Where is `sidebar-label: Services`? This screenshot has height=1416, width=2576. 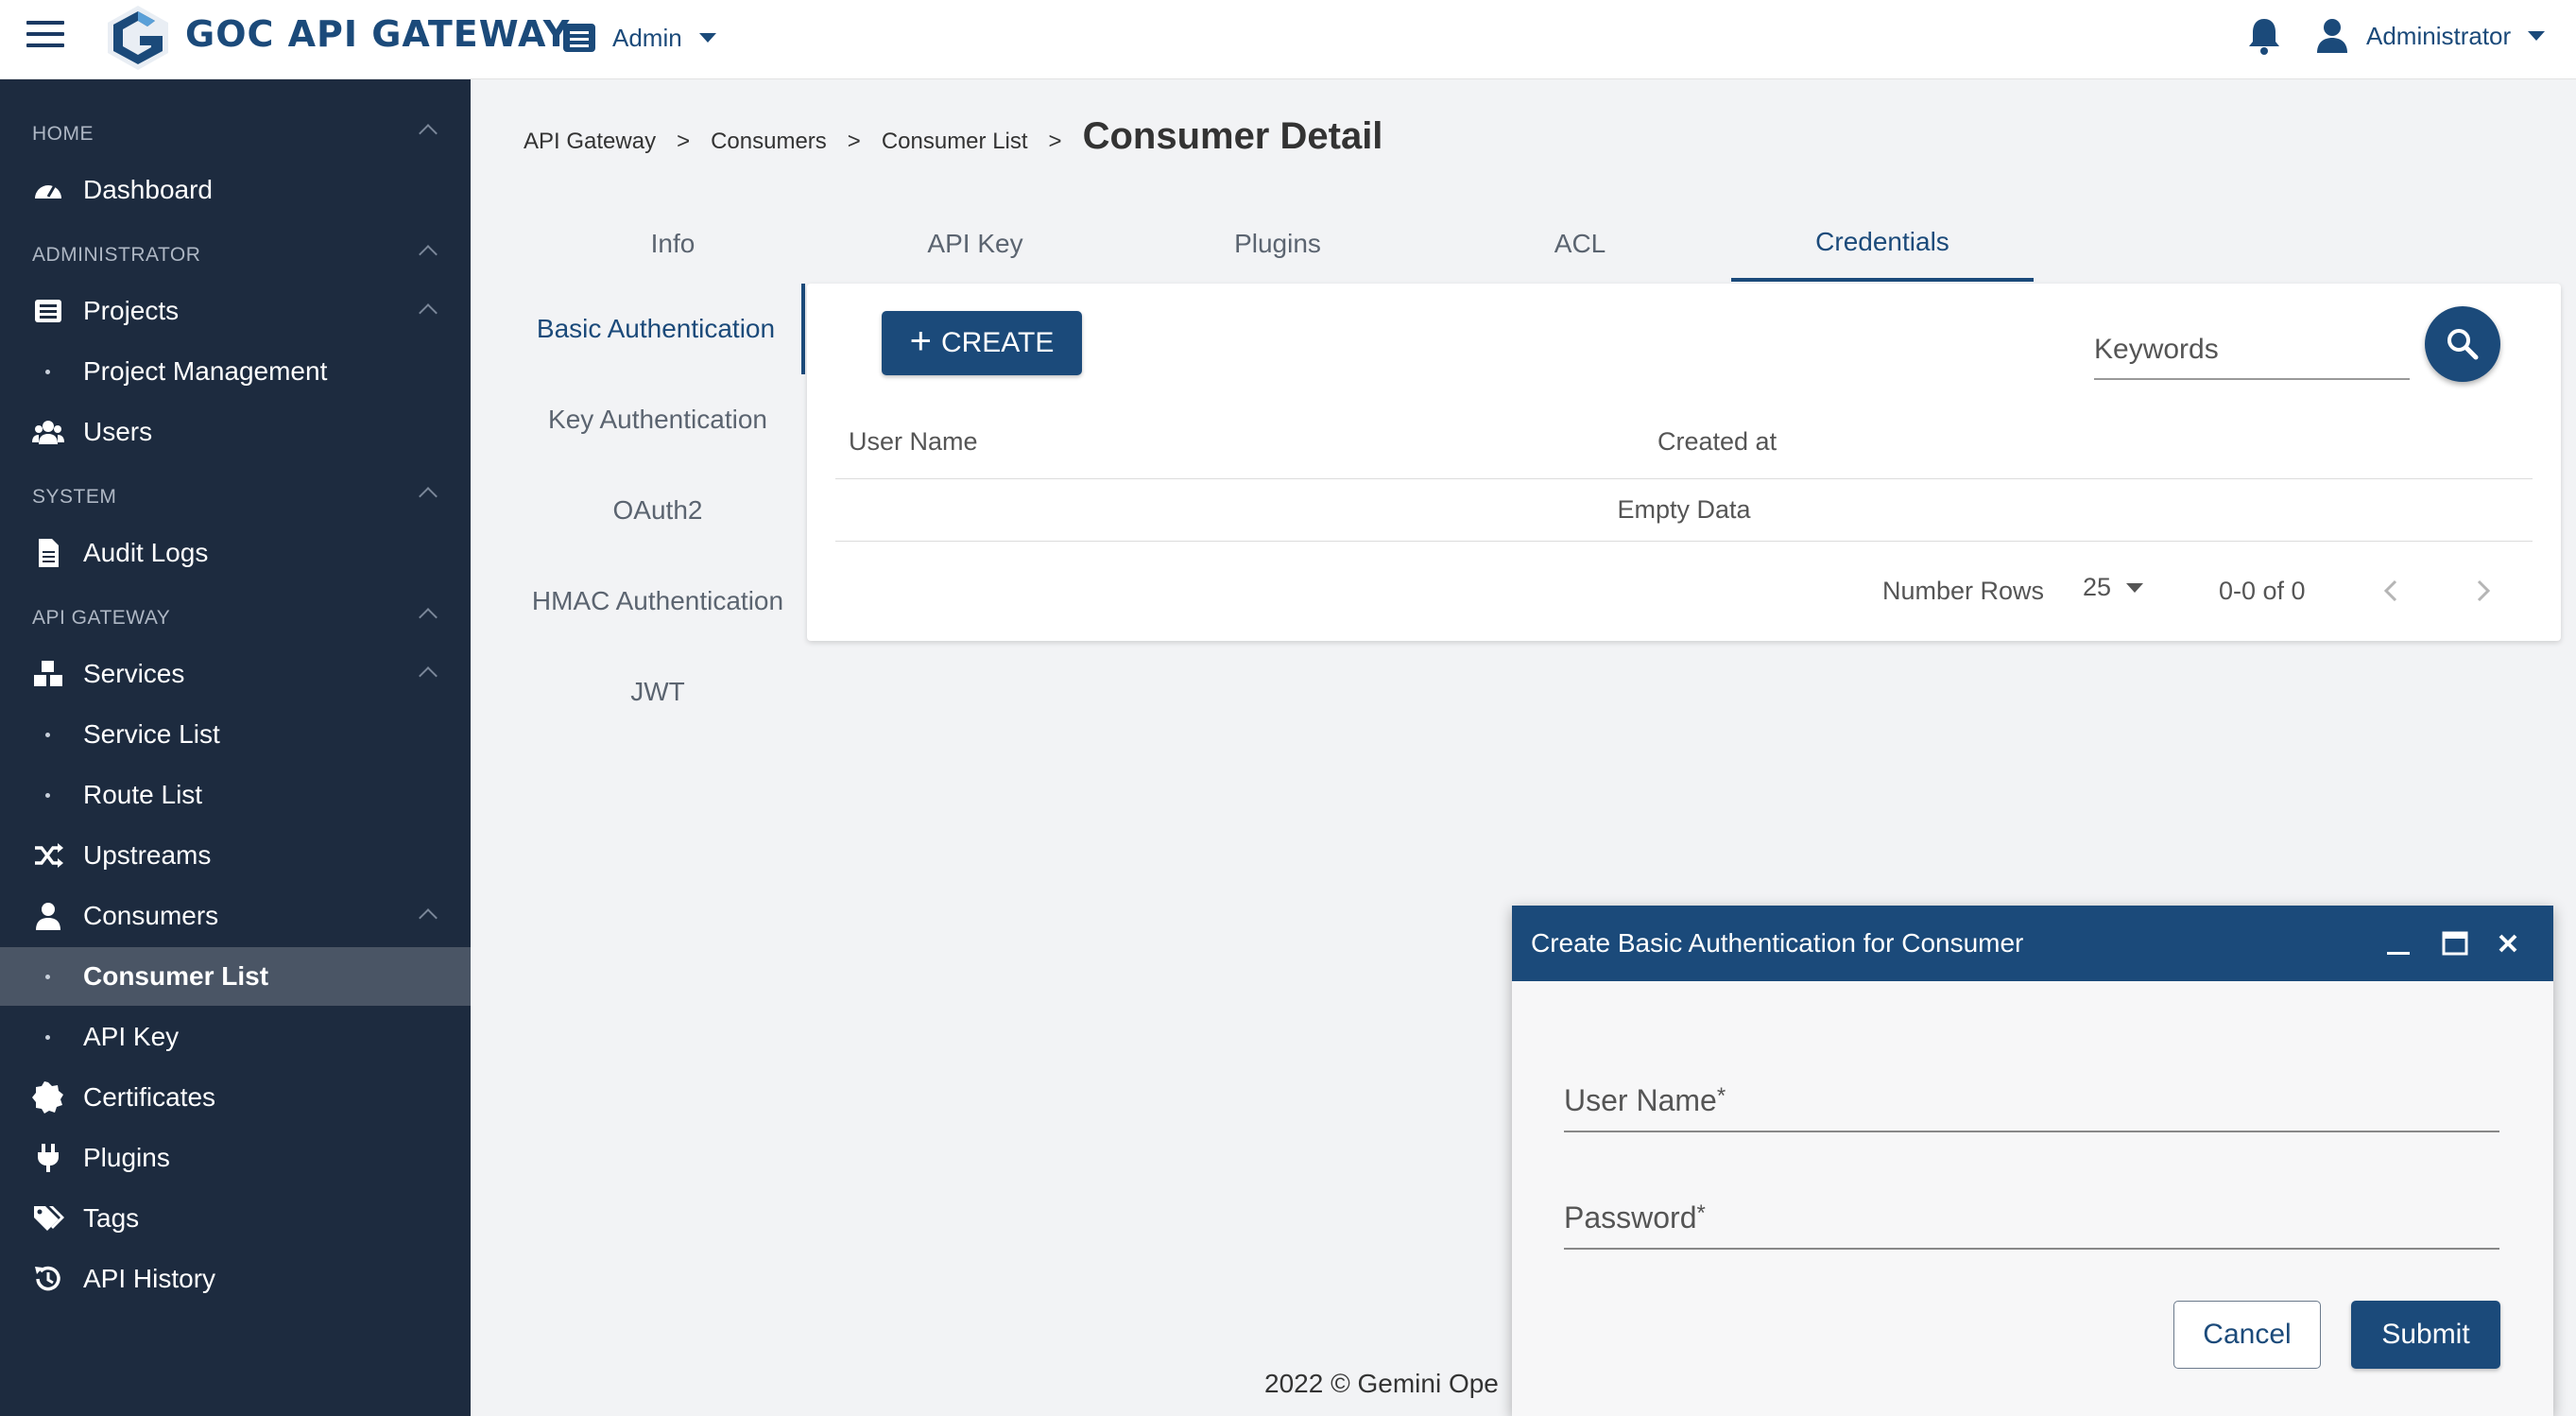 sidebar-label: Services is located at coordinates (134, 673).